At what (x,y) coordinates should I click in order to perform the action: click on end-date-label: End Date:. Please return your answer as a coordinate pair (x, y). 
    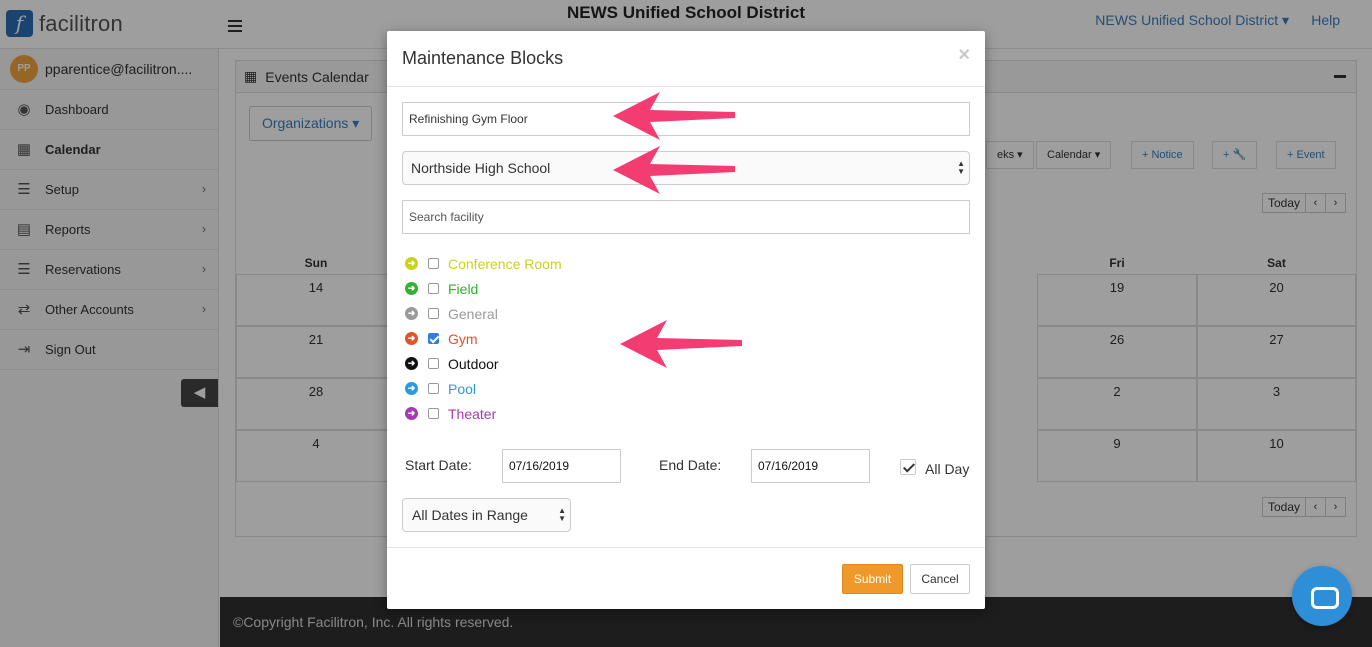
    Looking at the image, I should click on (690, 465).